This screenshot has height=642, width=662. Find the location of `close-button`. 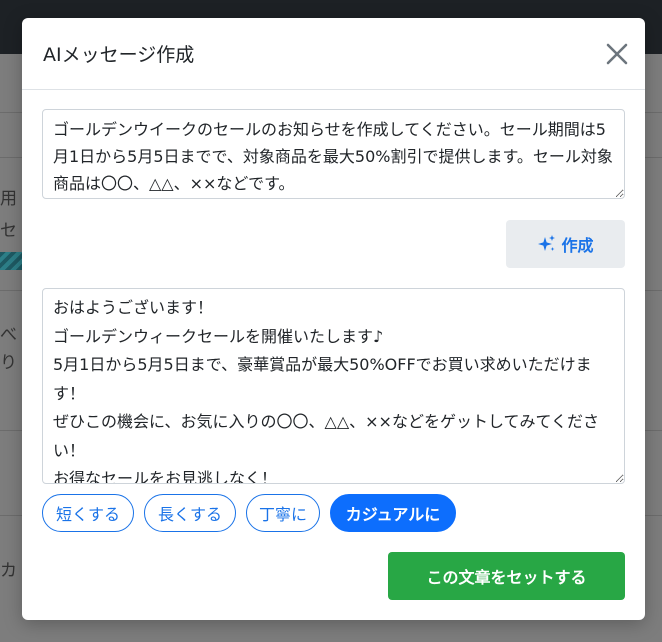

close-button is located at coordinates (617, 54).